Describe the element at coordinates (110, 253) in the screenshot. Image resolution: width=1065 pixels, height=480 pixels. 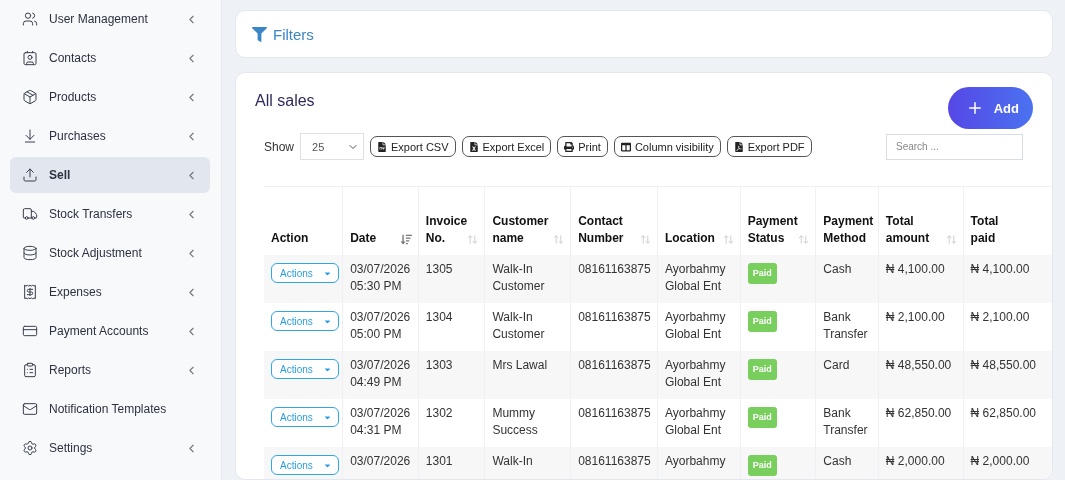
I see `sidebar-item: Stock Adjustment` at that location.